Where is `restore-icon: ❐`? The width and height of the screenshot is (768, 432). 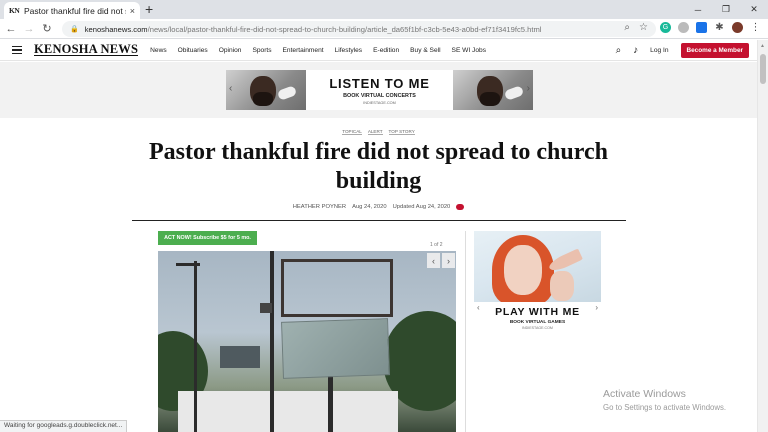
restore-icon: ❐ is located at coordinates (726, 9).